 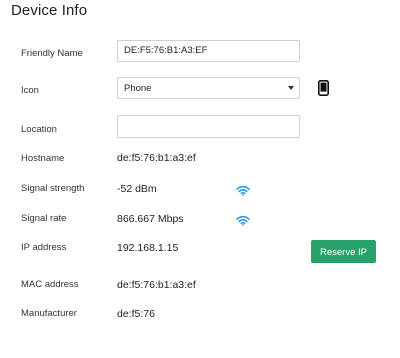 I want to click on phone-icon, so click(x=323, y=90).